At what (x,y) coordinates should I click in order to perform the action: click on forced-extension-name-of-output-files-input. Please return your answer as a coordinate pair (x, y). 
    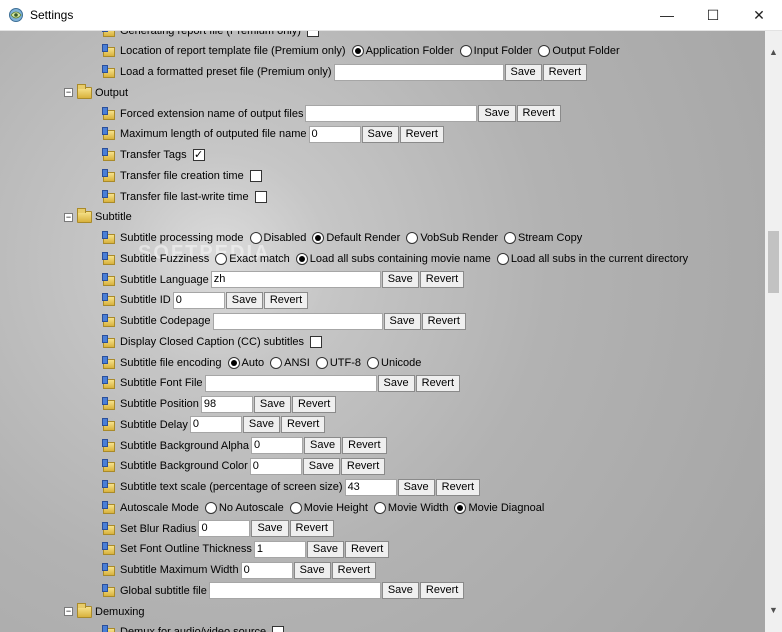
    Looking at the image, I should click on (391, 113).